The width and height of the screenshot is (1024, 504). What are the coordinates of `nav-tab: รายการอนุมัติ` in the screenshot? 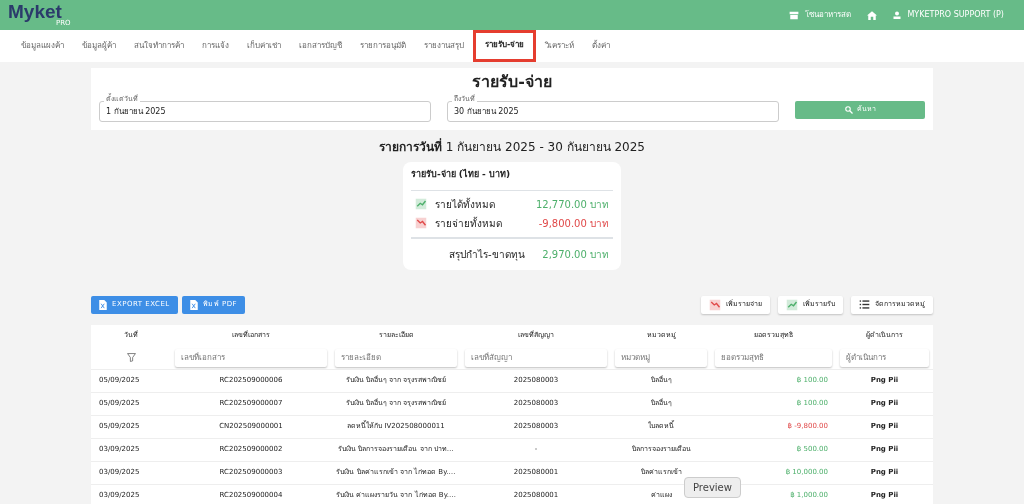 It's located at (383, 46).